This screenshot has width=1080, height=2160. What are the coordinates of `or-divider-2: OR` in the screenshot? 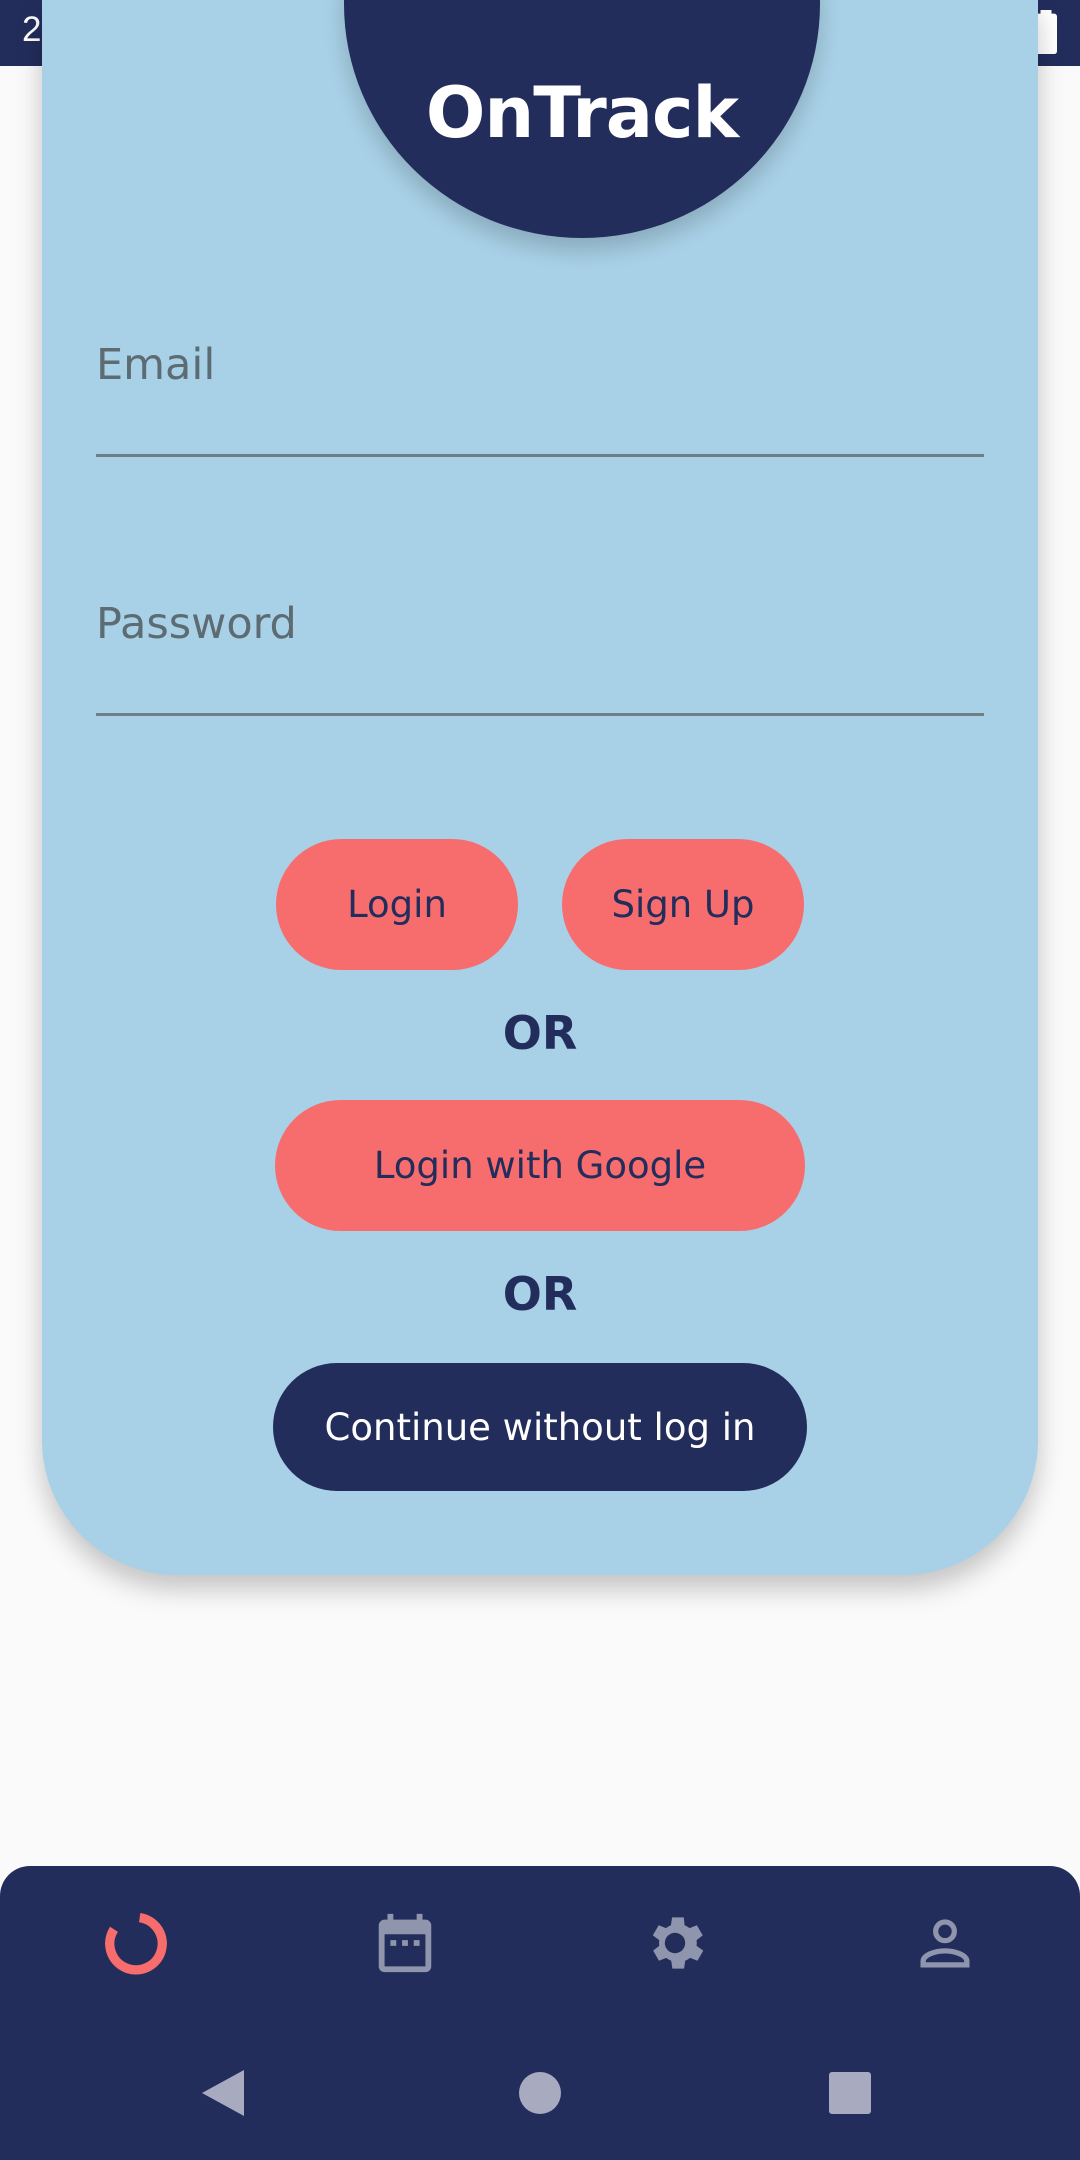 It's located at (540, 1294).